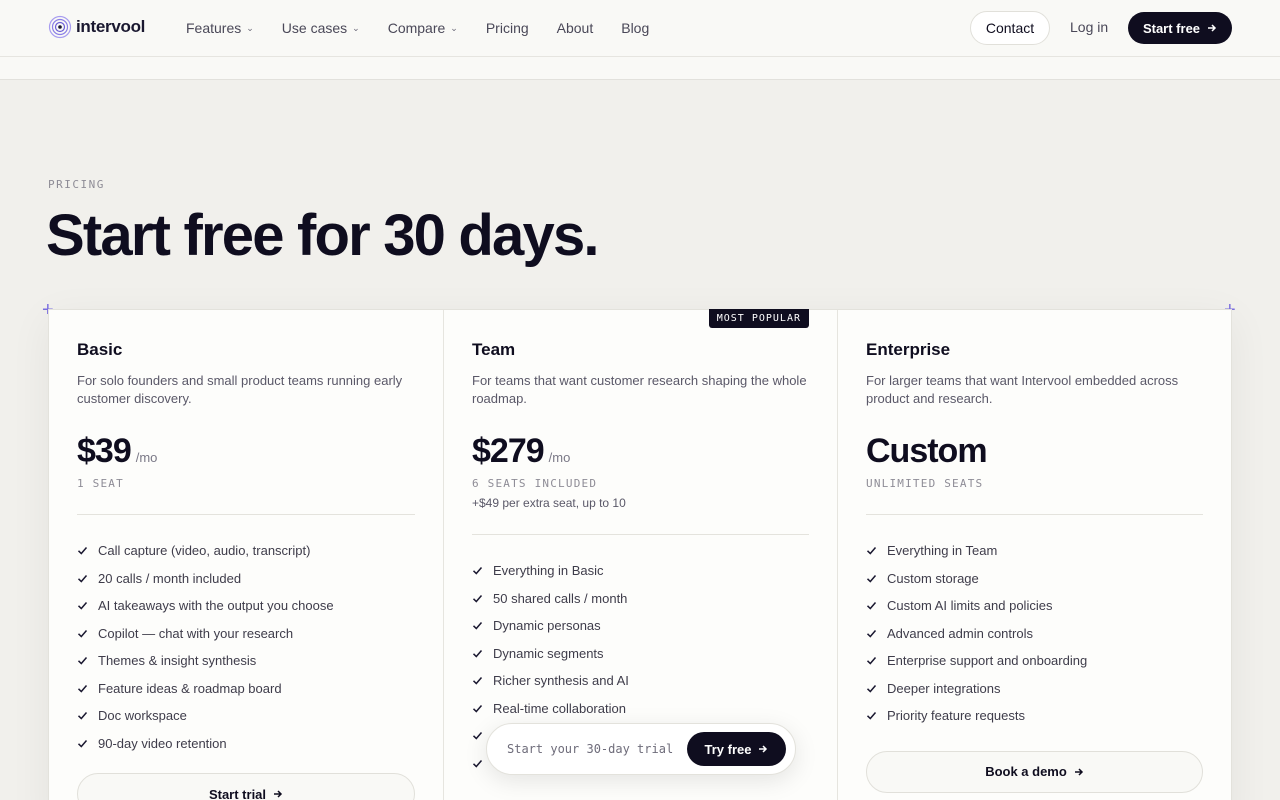 The height and width of the screenshot is (800, 1280). Describe the element at coordinates (196, 633) in the screenshot. I see `feature-text: Copilot — chat with your research` at that location.